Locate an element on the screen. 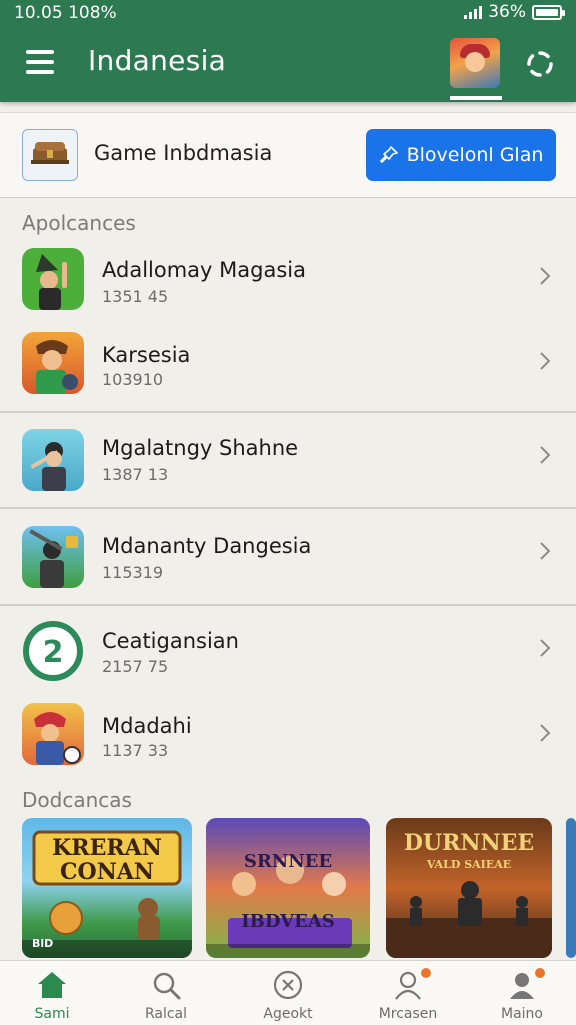 Image resolution: width=576 pixels, height=1025 pixels. nav-label: Sami is located at coordinates (52, 1014).